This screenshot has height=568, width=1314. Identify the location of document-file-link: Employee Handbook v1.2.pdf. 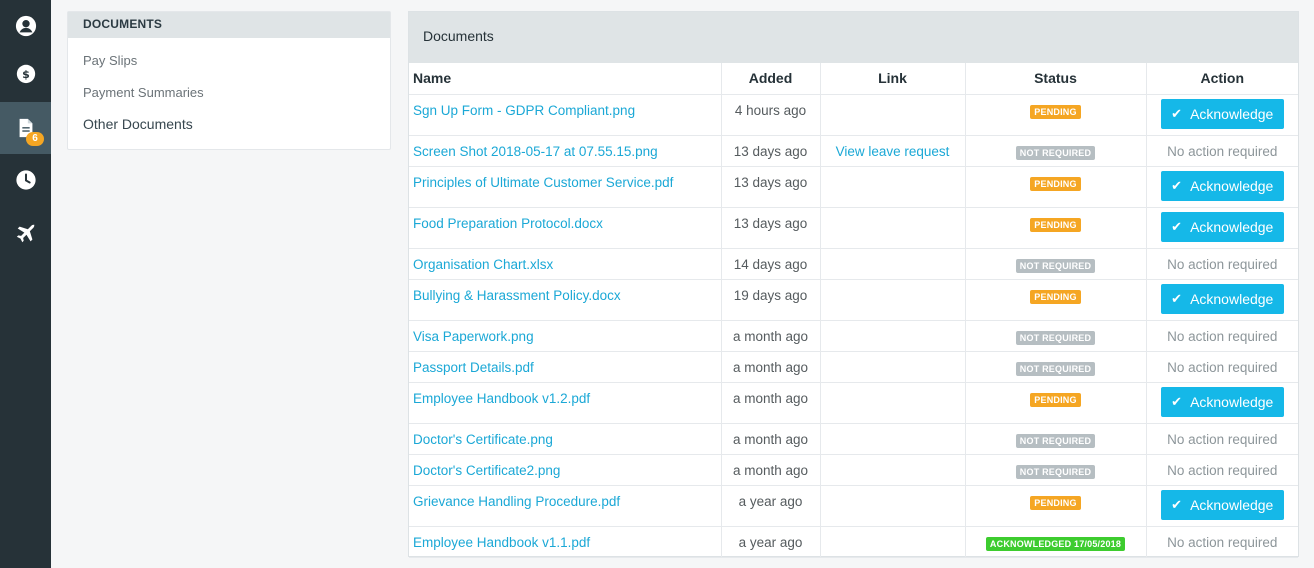
(501, 398).